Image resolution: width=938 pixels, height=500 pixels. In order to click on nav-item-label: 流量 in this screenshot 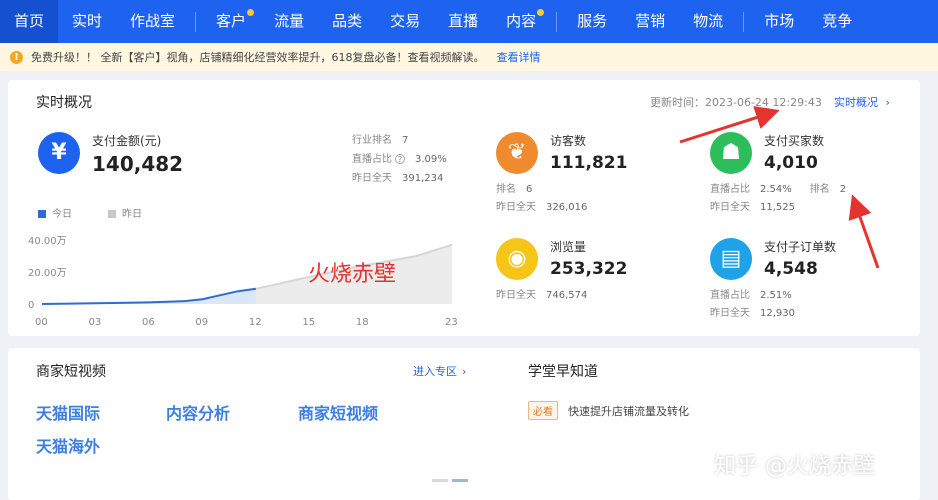, I will do `click(289, 21)`.